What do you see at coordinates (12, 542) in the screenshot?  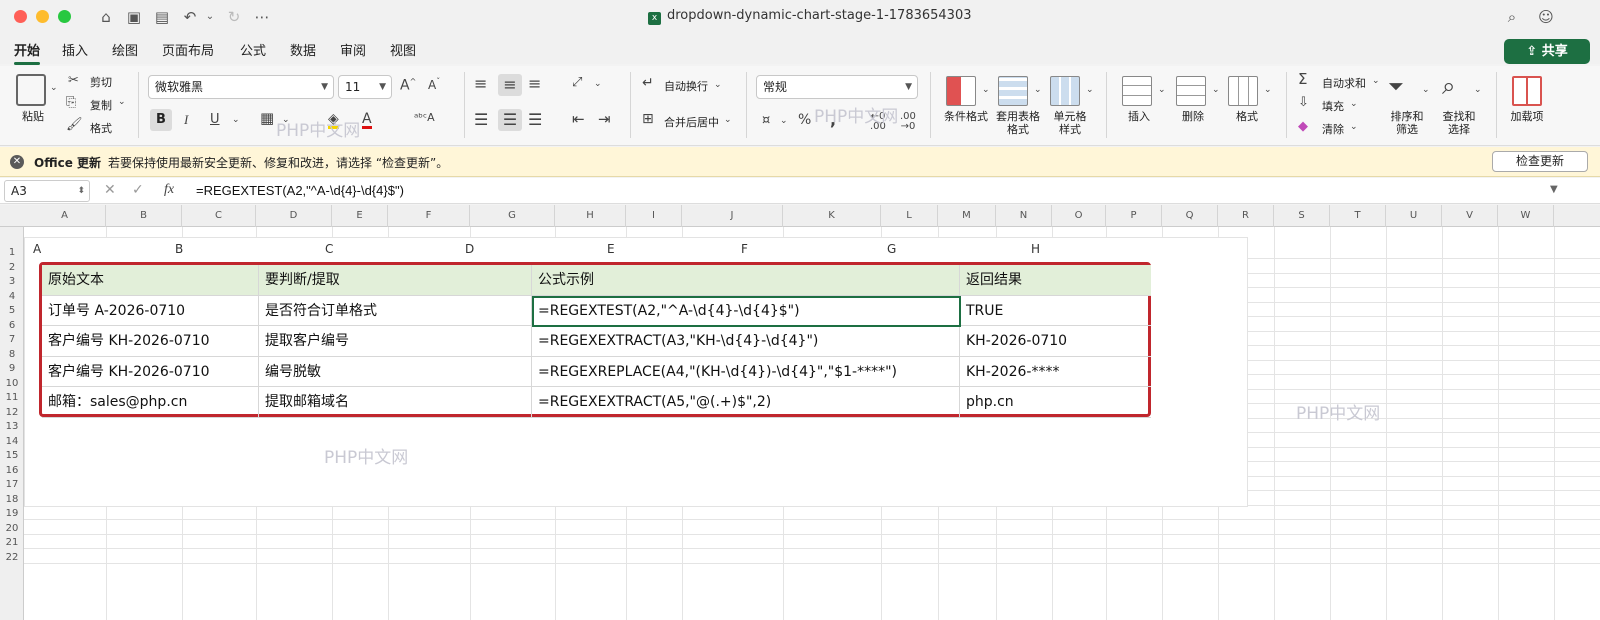 I see `row-header-21: 21` at bounding box center [12, 542].